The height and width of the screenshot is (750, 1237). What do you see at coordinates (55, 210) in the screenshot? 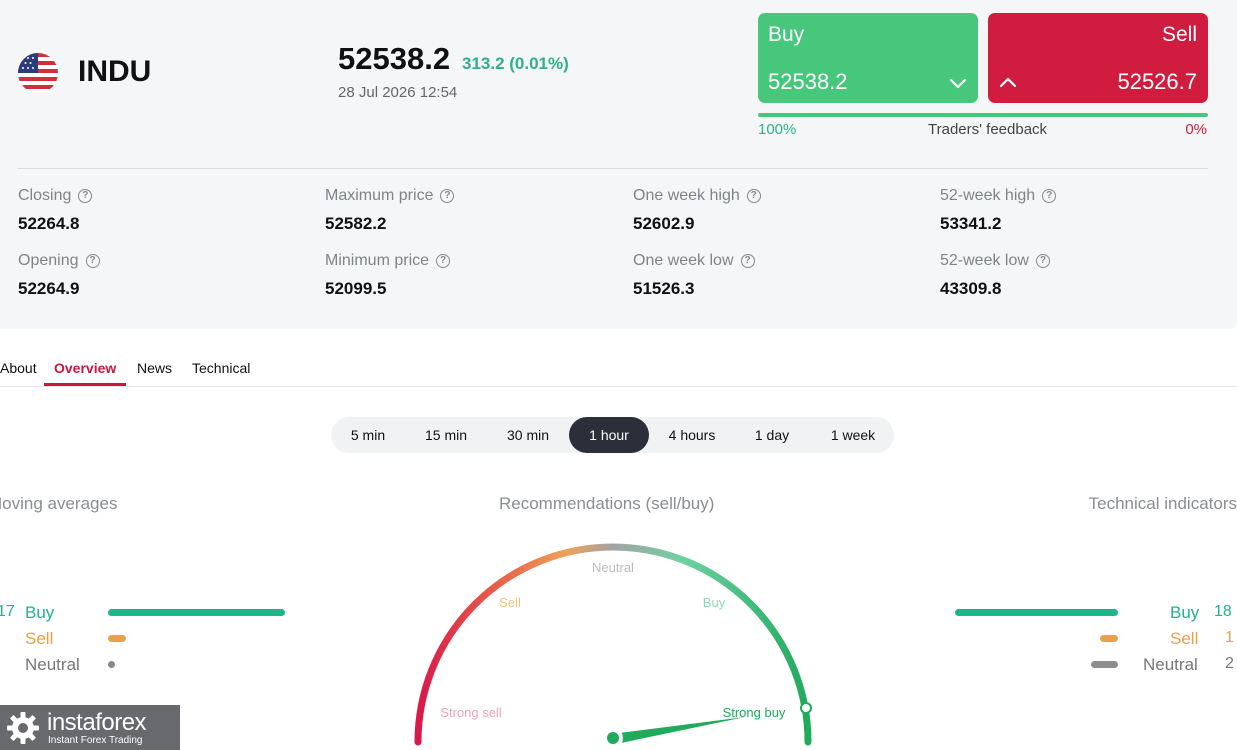
I see `stat-closing: Closing? 52264.8` at bounding box center [55, 210].